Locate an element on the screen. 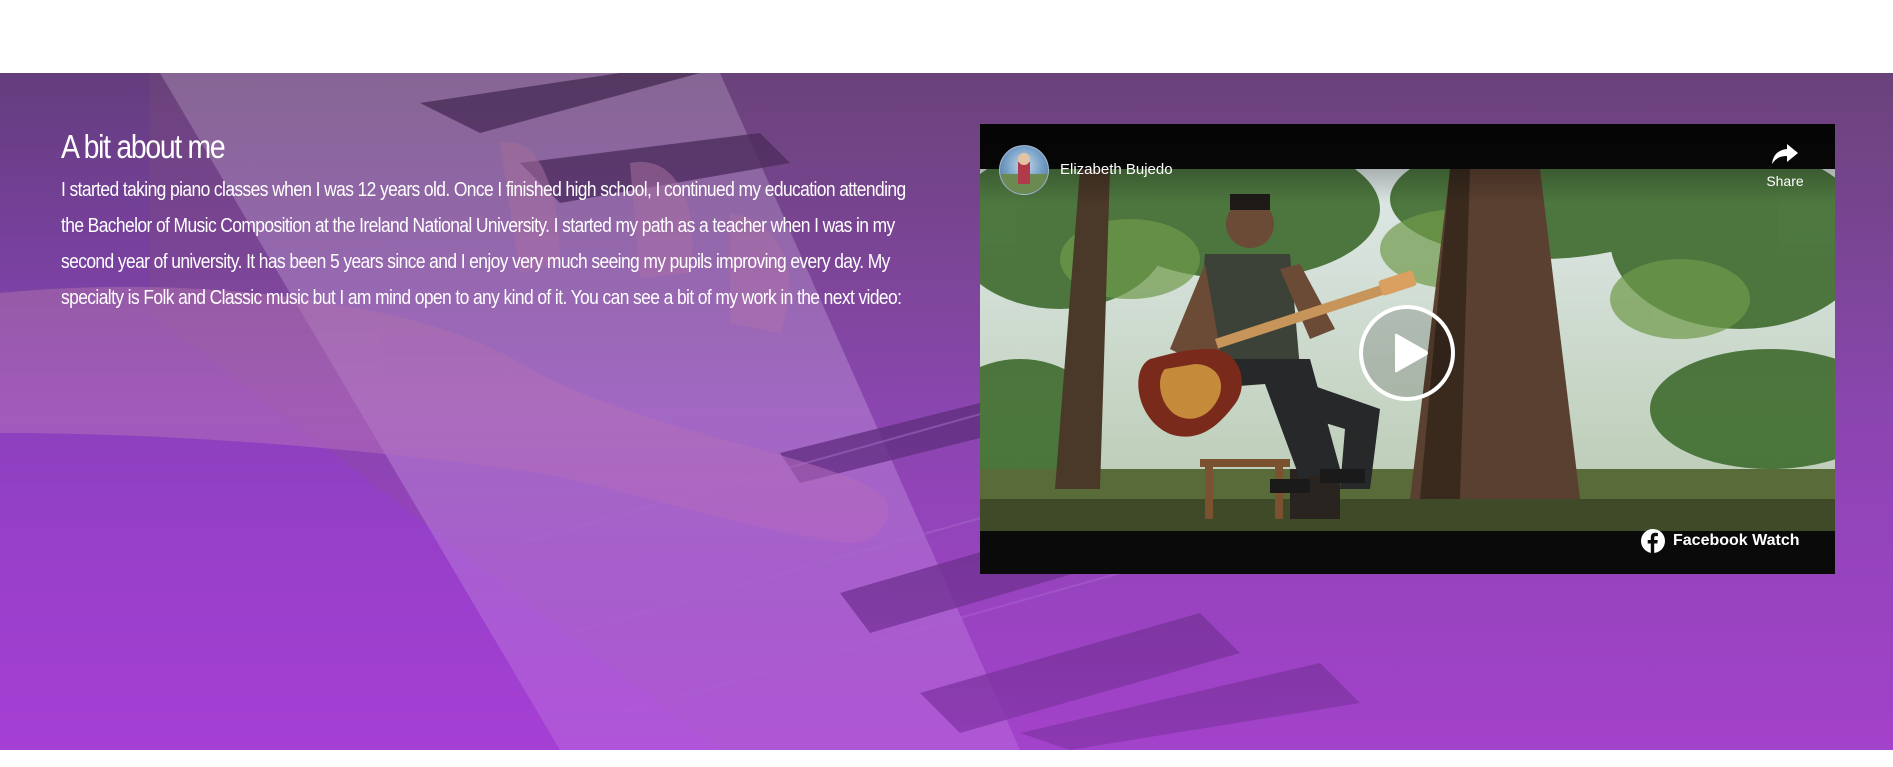 Image resolution: width=1893 pixels, height=767 pixels. play-icon is located at coordinates (1411, 353).